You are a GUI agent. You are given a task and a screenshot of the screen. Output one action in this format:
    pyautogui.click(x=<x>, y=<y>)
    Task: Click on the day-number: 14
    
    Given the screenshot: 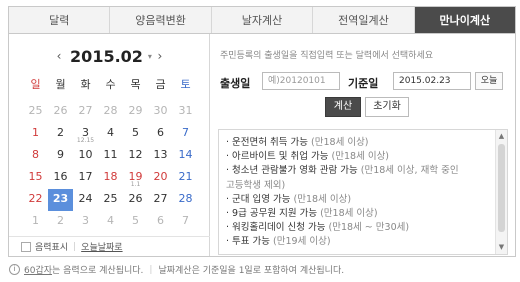 What is the action you would take?
    pyautogui.click(x=185, y=154)
    